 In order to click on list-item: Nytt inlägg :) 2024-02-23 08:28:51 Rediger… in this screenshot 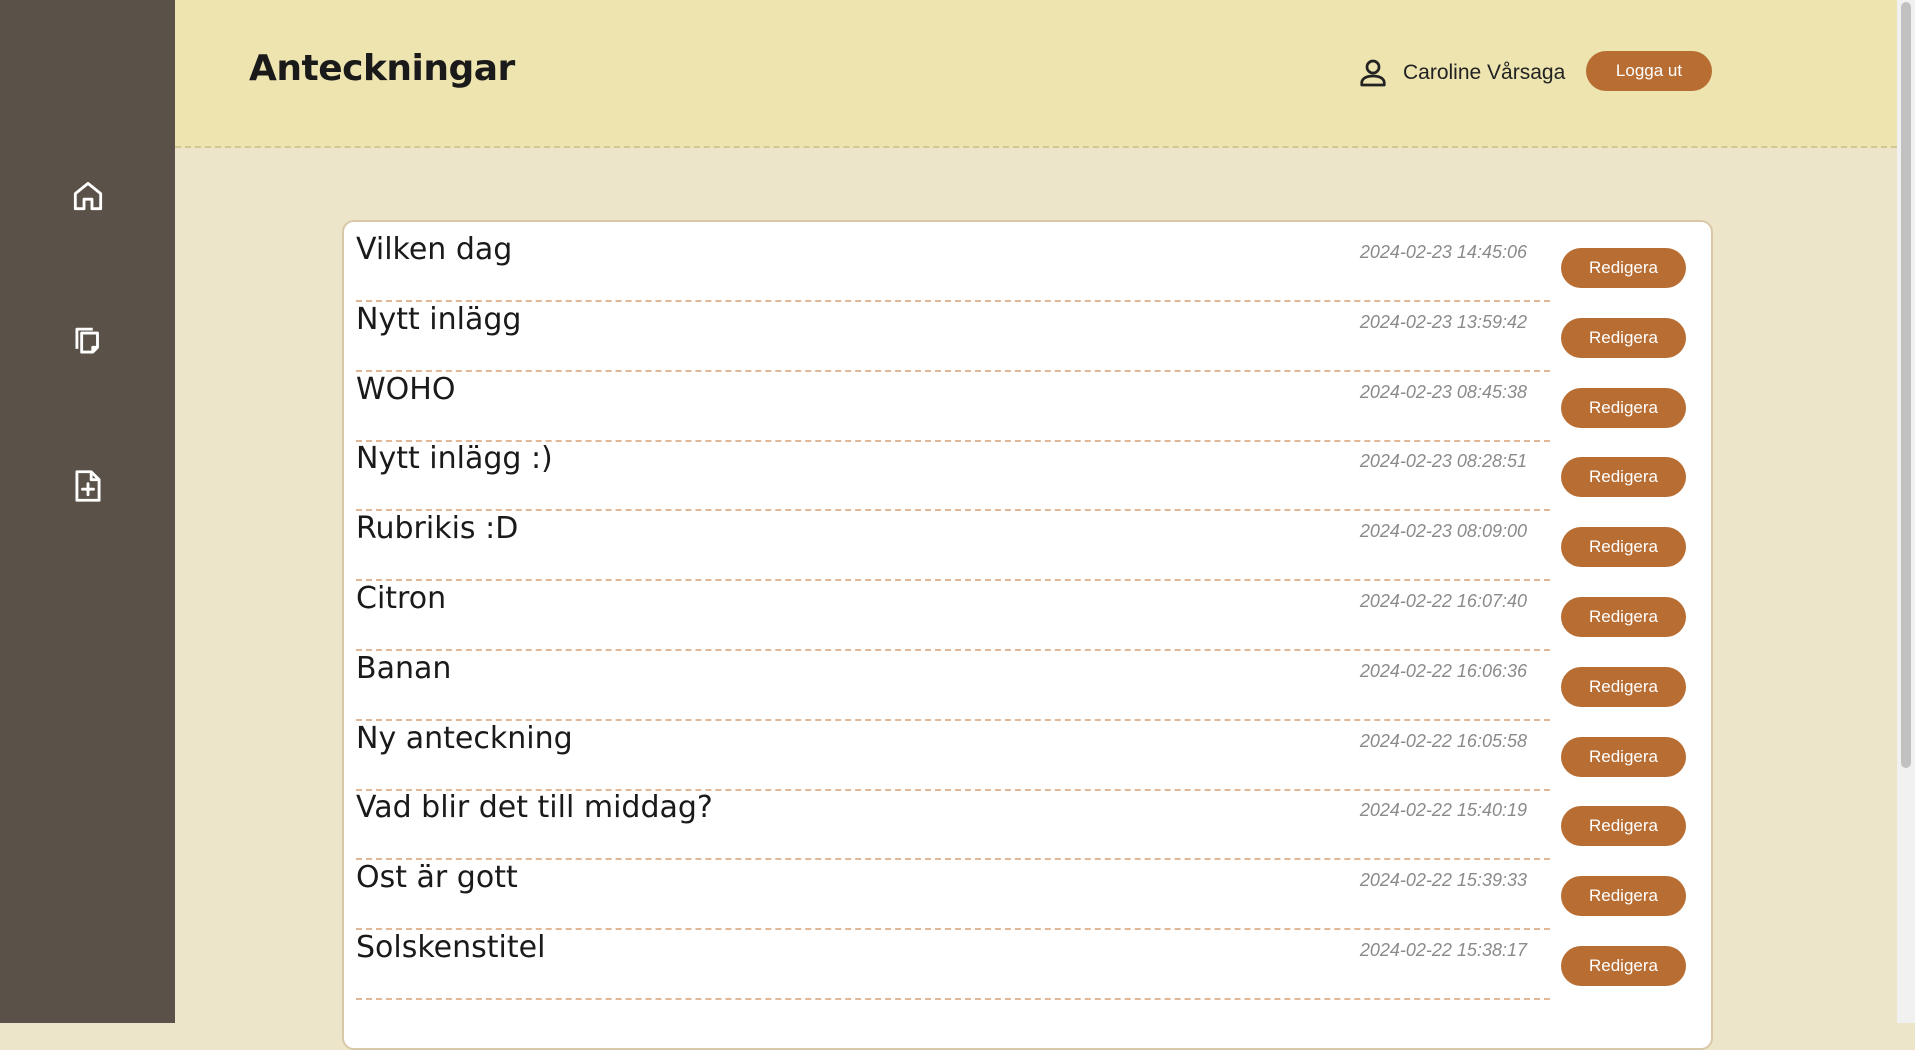, I will do `click(1027, 470)`.